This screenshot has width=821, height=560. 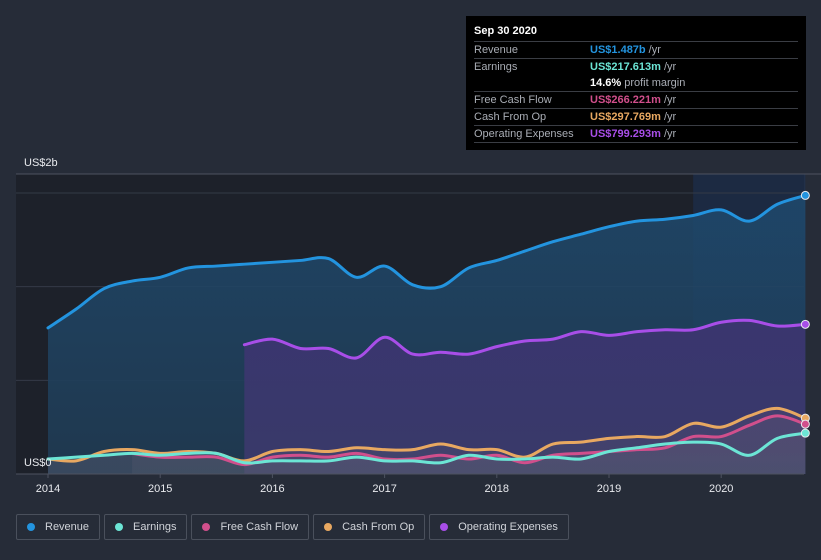 What do you see at coordinates (532, 83) in the screenshot?
I see `tooltip-label` at bounding box center [532, 83].